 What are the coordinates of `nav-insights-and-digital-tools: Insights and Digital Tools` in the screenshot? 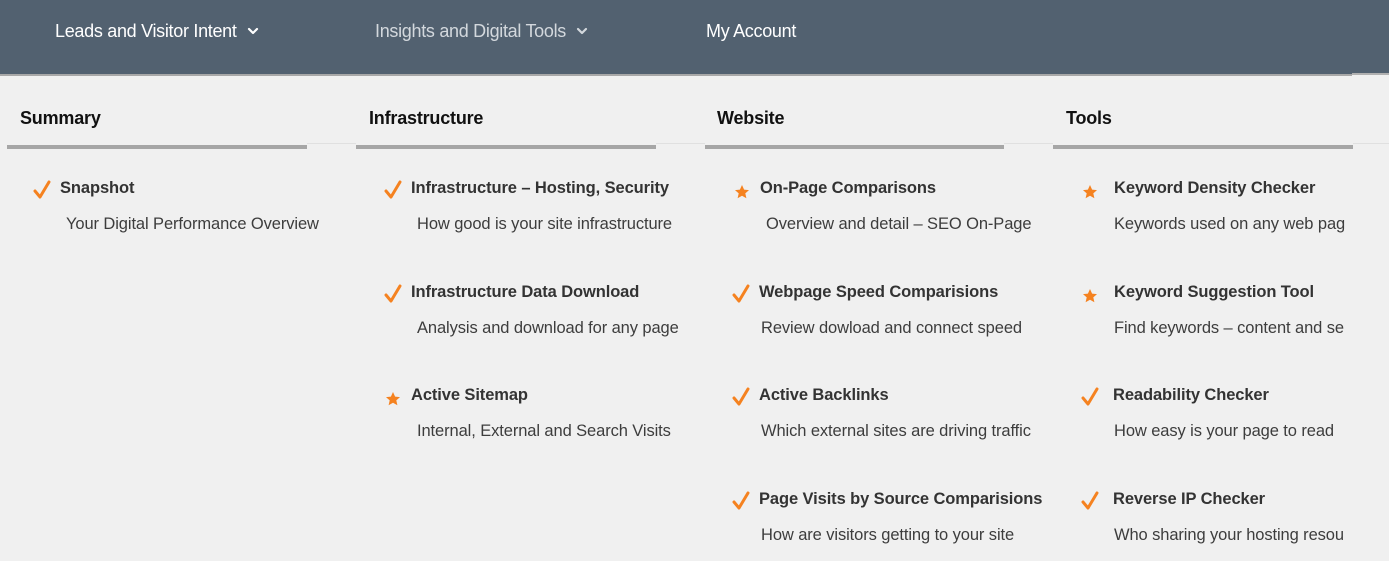 It's located at (481, 31).